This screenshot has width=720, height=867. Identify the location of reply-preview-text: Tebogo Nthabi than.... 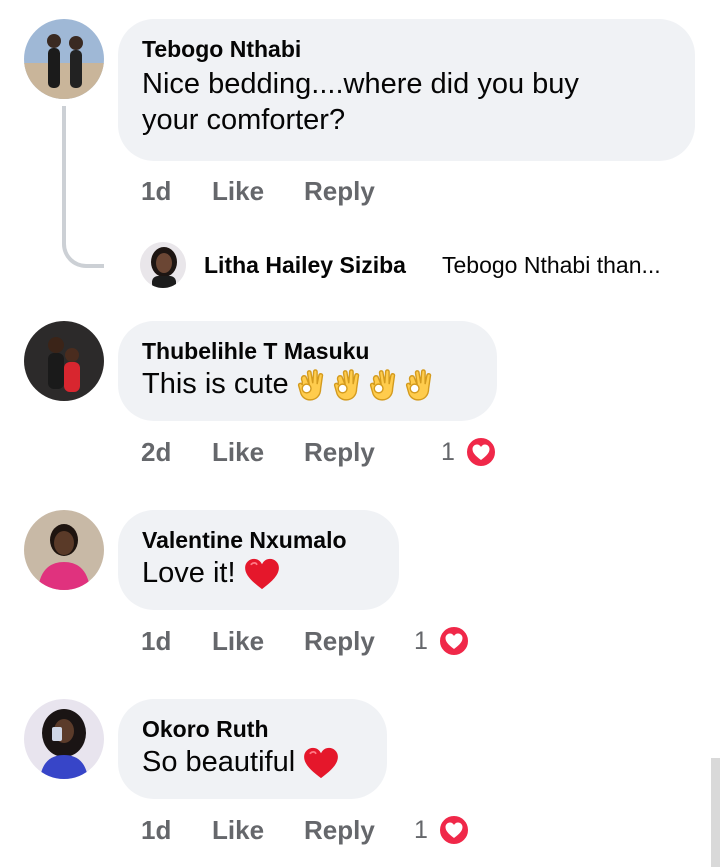
(551, 265).